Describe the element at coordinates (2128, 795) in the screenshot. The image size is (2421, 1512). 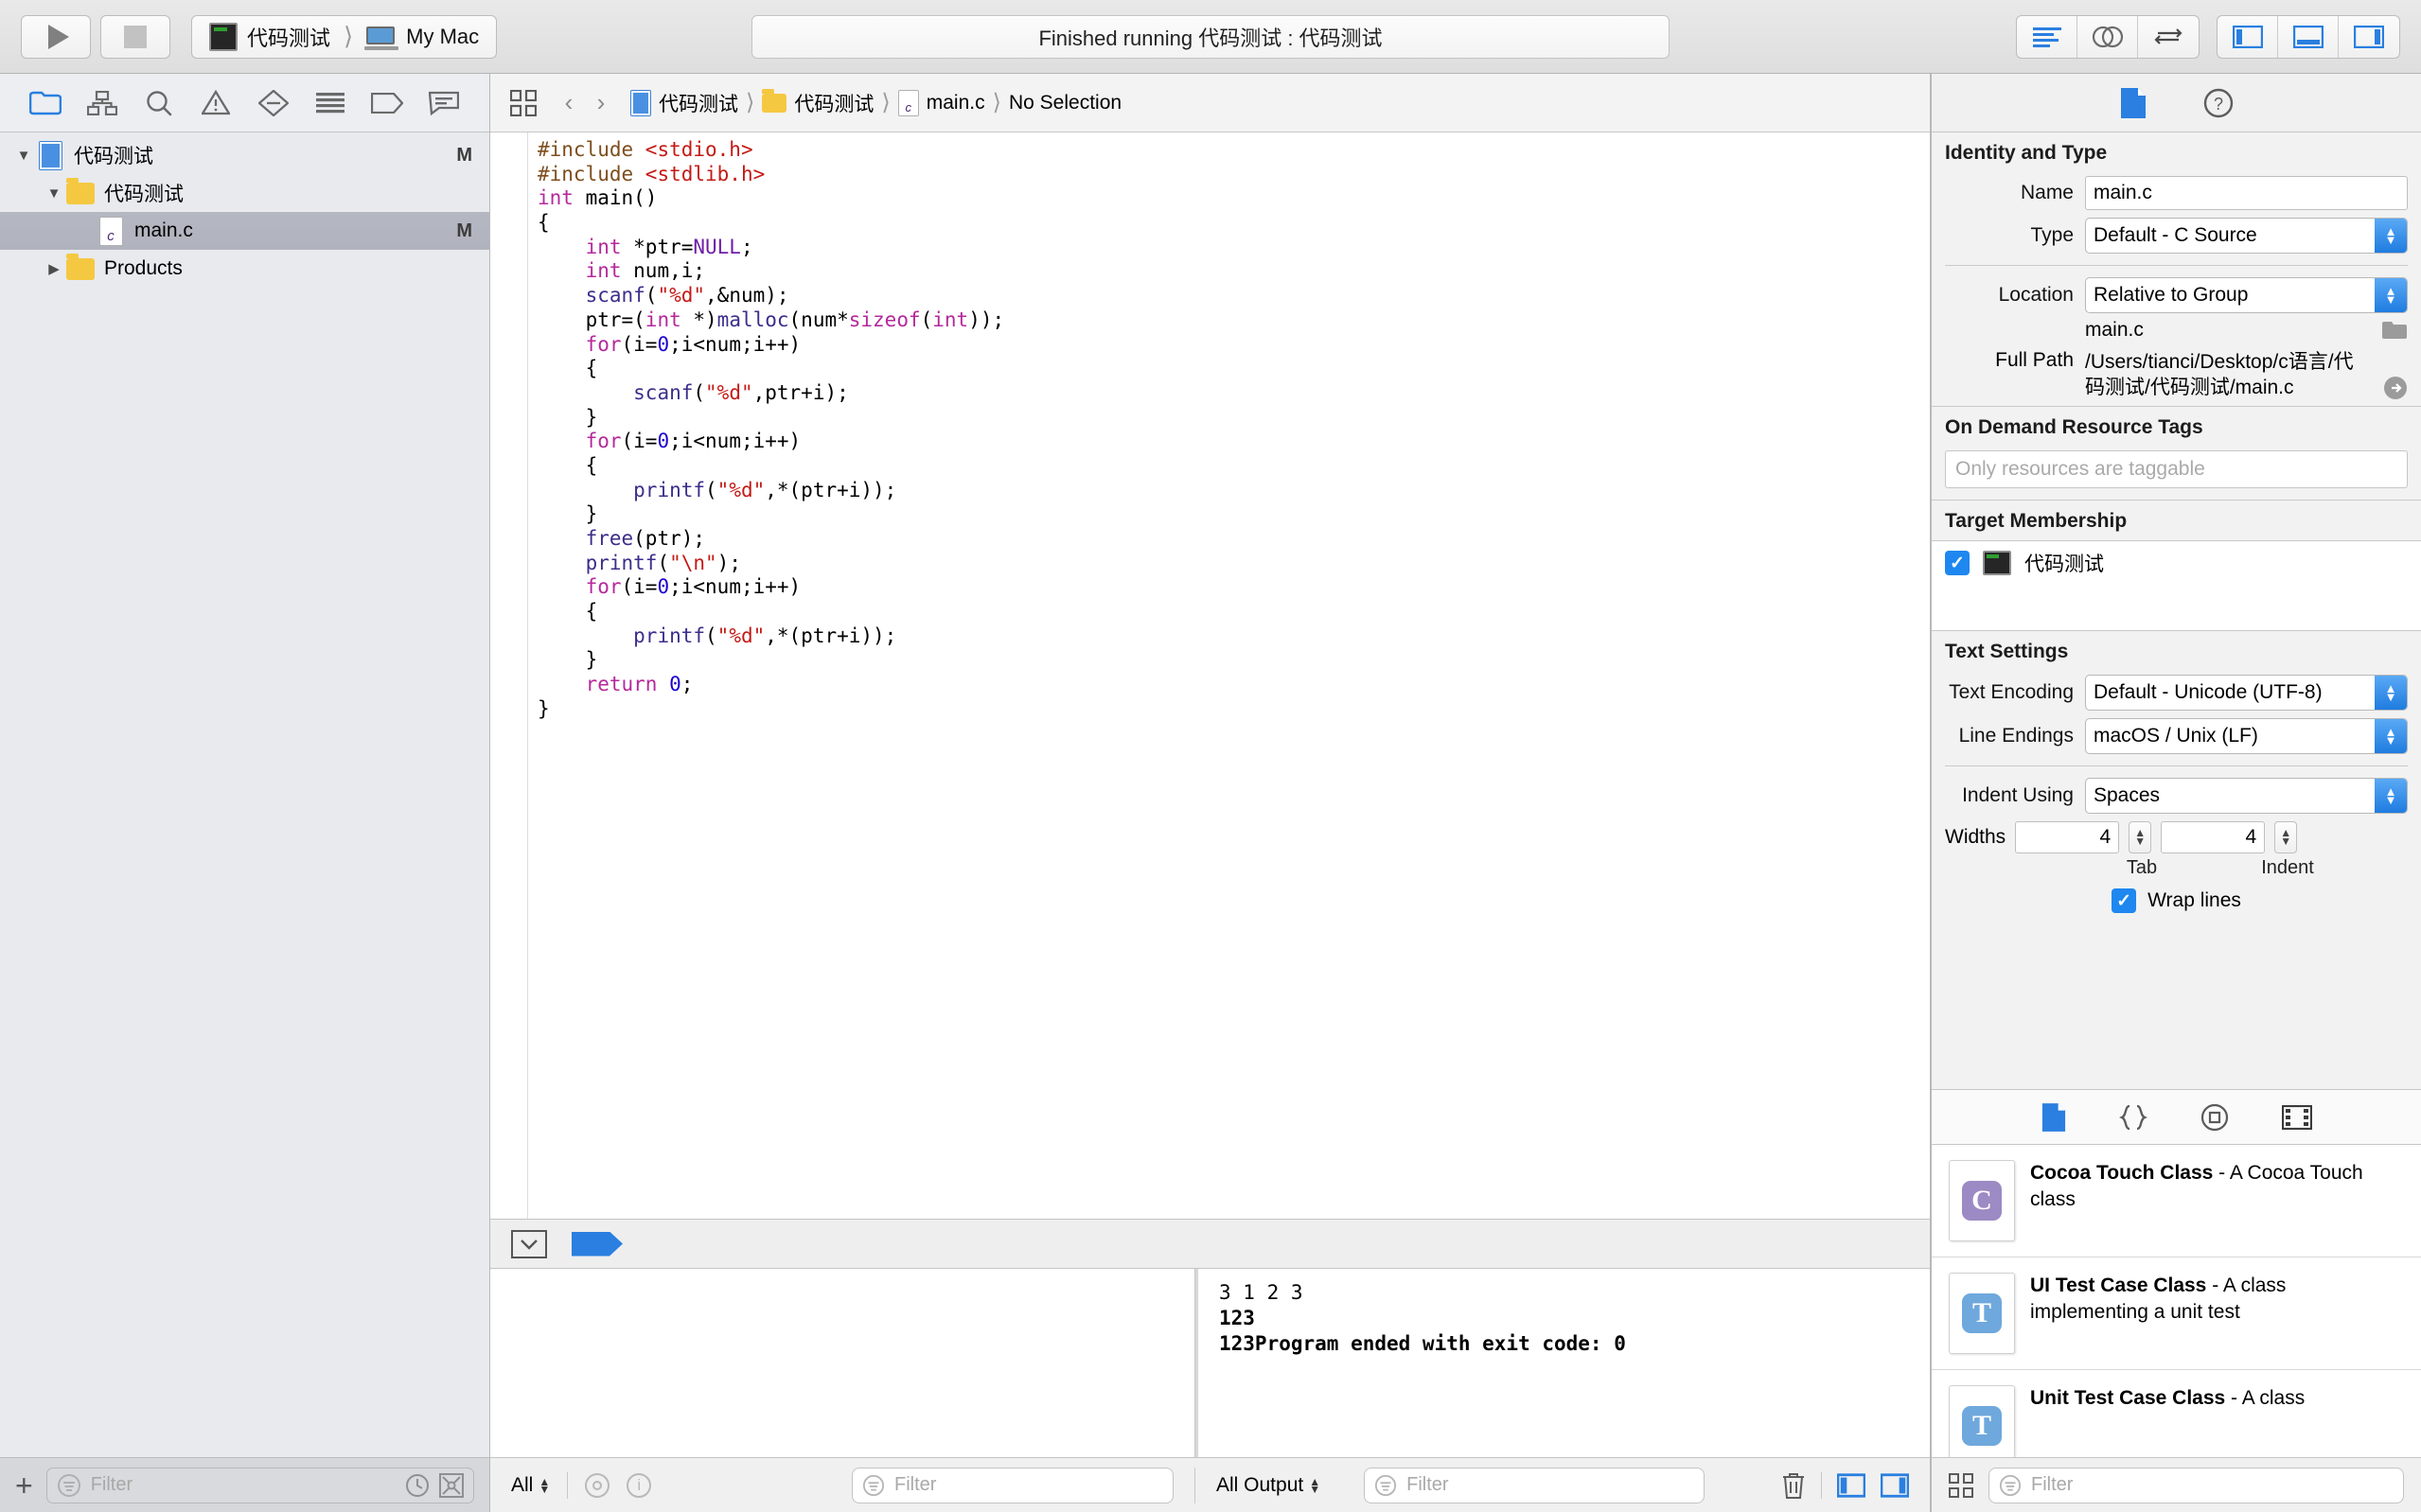
I see `indent-using-value: Spaces` at that location.